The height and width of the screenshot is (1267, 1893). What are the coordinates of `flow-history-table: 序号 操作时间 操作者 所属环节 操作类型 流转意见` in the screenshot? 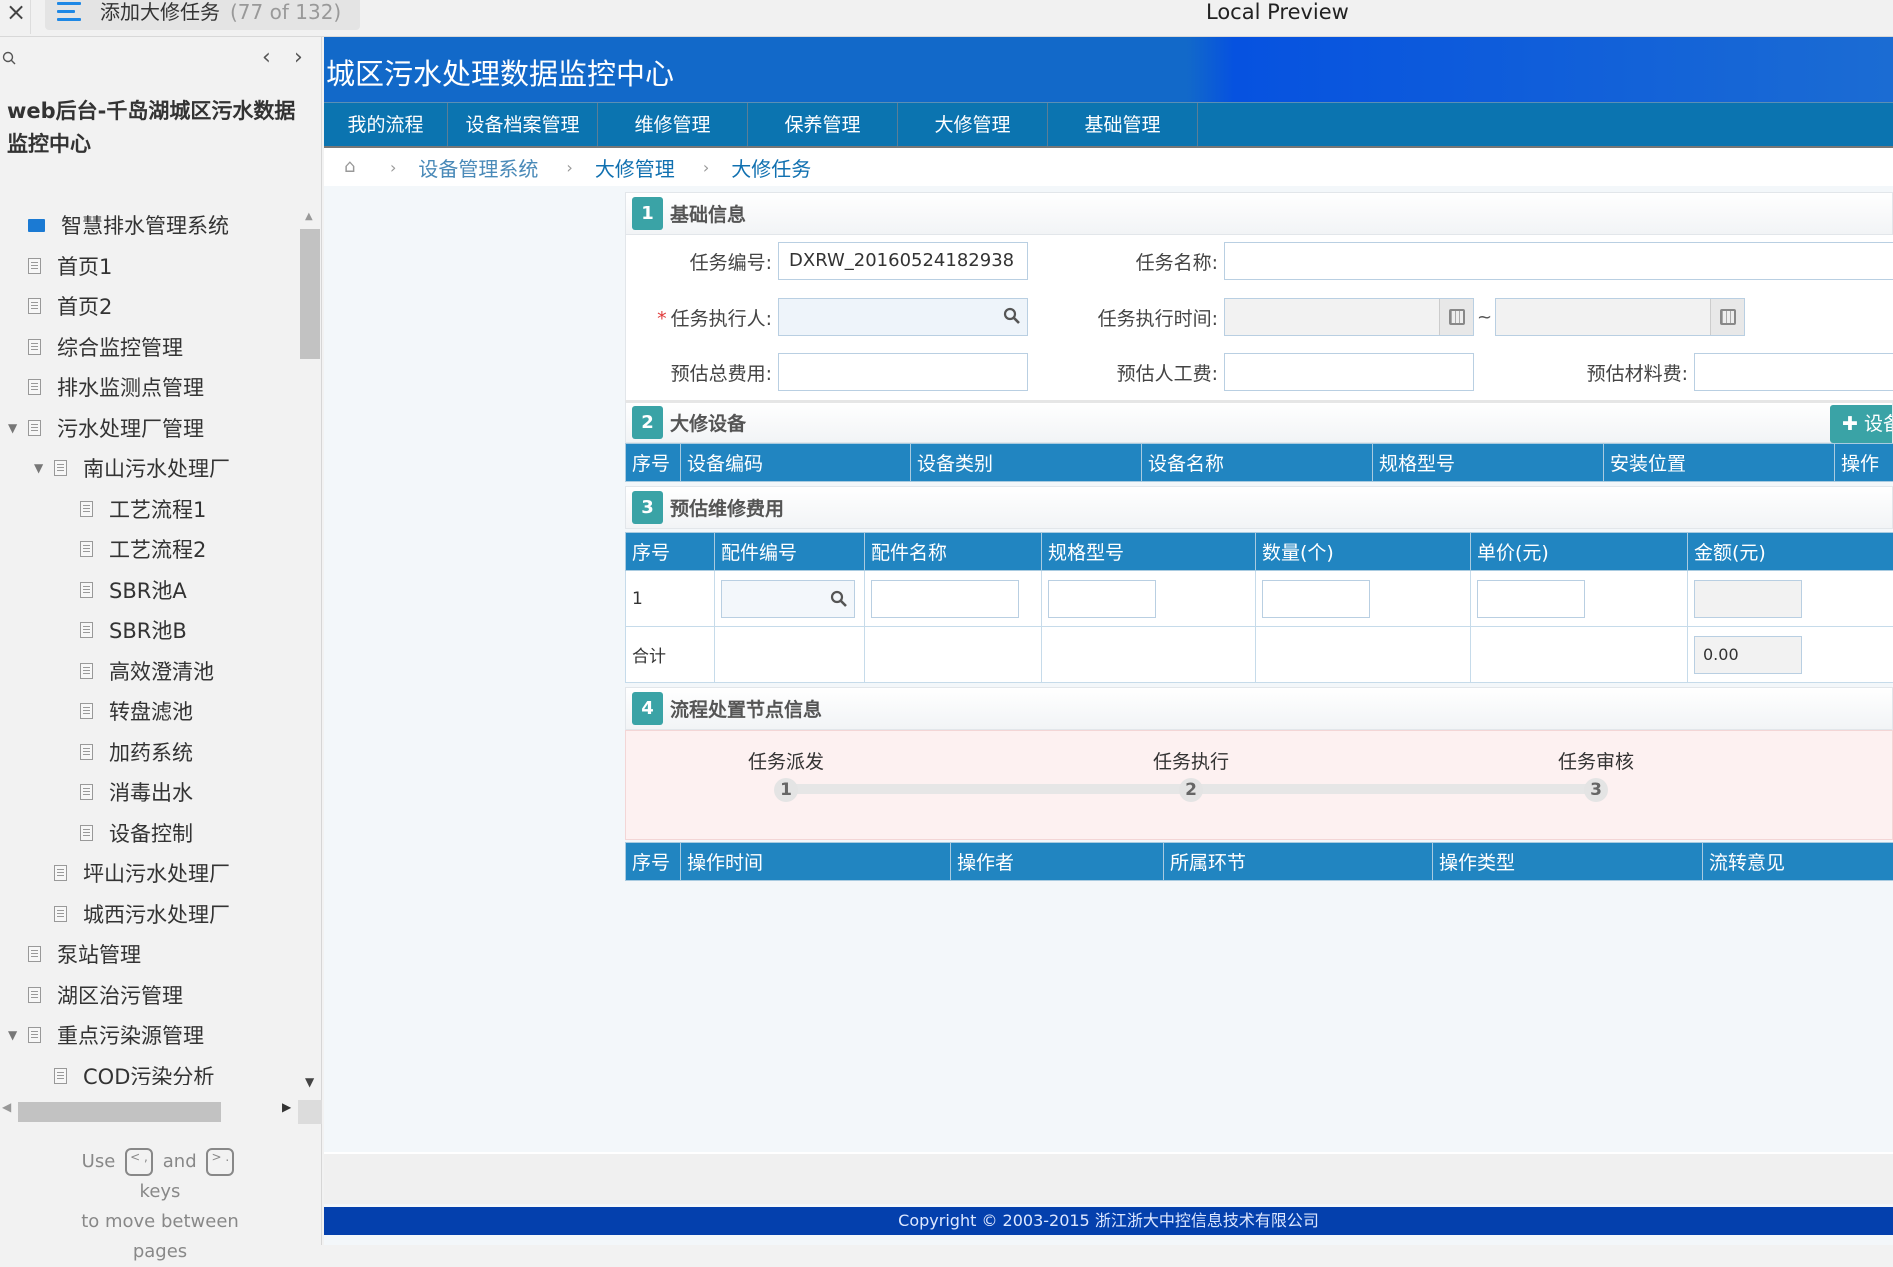 It's located at (1259, 861).